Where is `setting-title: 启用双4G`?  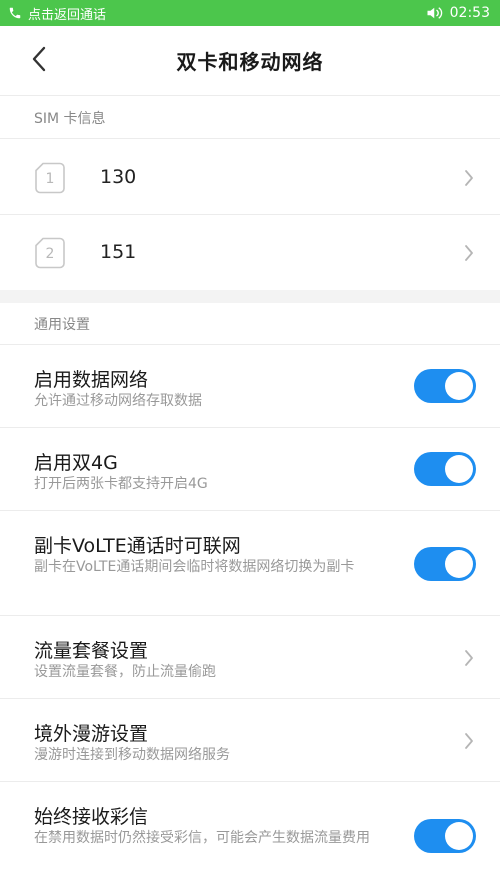 setting-title: 启用双4G is located at coordinates (76, 463).